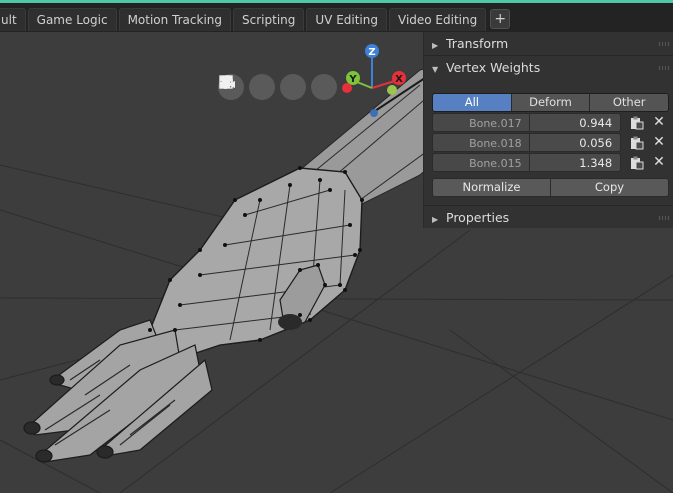 This screenshot has width=673, height=493. What do you see at coordinates (548, 67) in the screenshot?
I see `vertex-weights-panel-header: ▼ Vertex Weights` at bounding box center [548, 67].